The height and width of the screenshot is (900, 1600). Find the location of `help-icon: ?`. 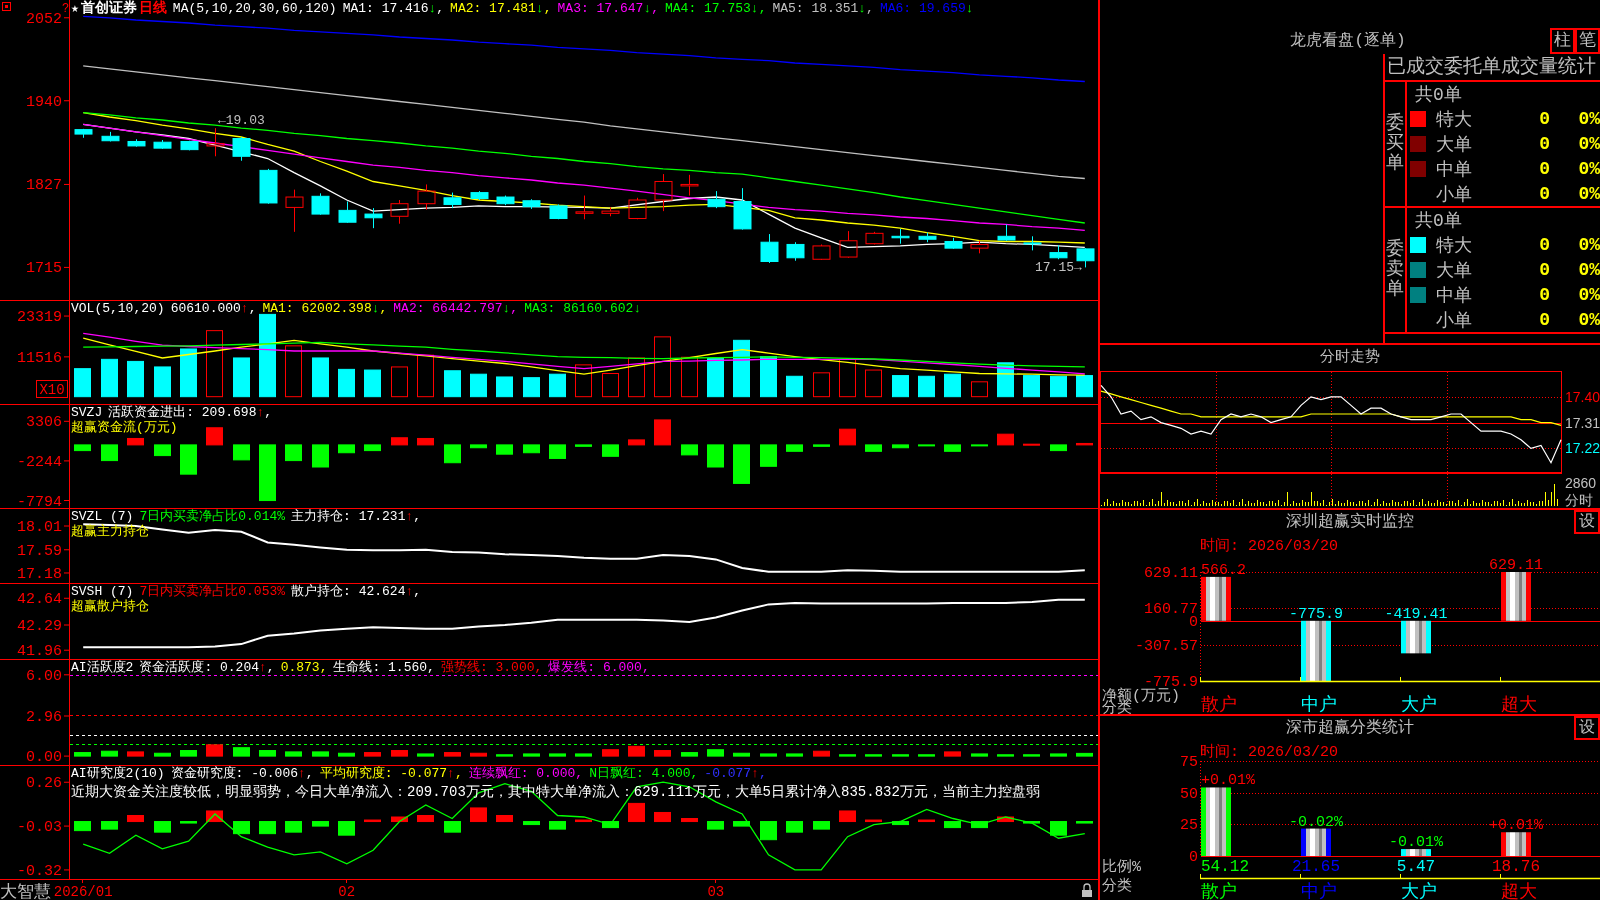

help-icon: ? is located at coordinates (66, 9).